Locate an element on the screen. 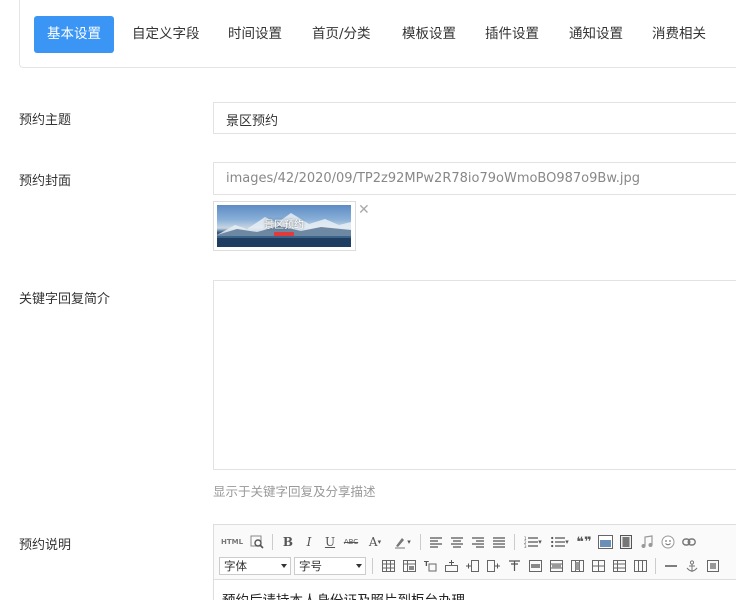 The height and width of the screenshot is (600, 736). insert-link-button is located at coordinates (689, 542).